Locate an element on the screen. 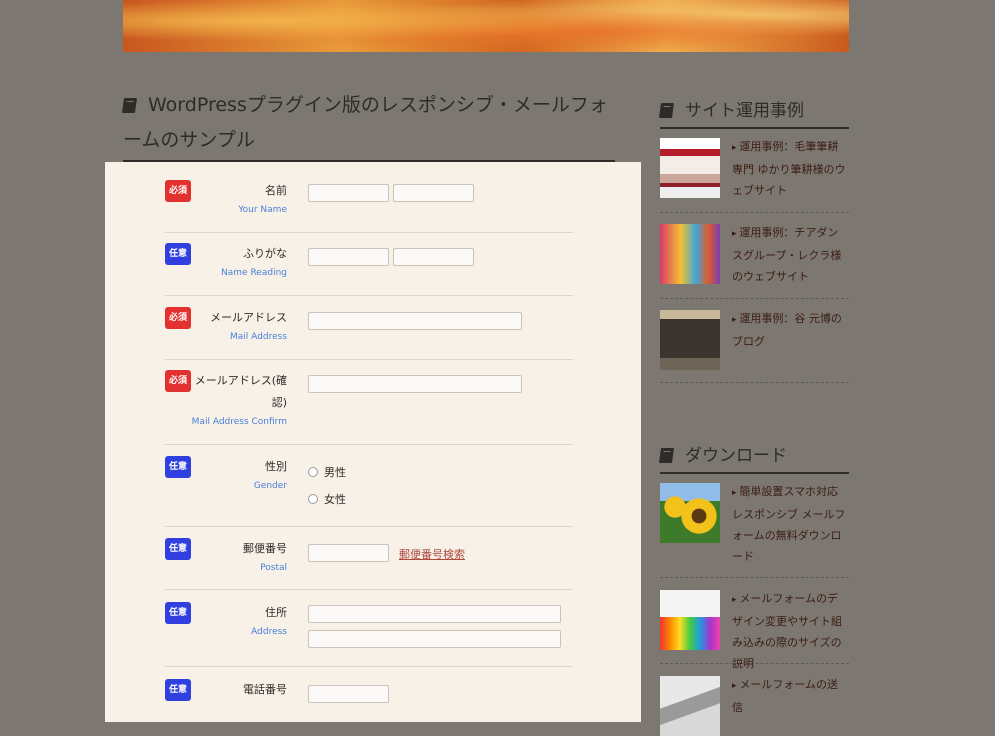 The width and height of the screenshot is (995, 736). sidebar-item-case-1: 運用事例：毛筆筆耕専門 ゆかり筆耕様のウェブサイト is located at coordinates (754, 175).